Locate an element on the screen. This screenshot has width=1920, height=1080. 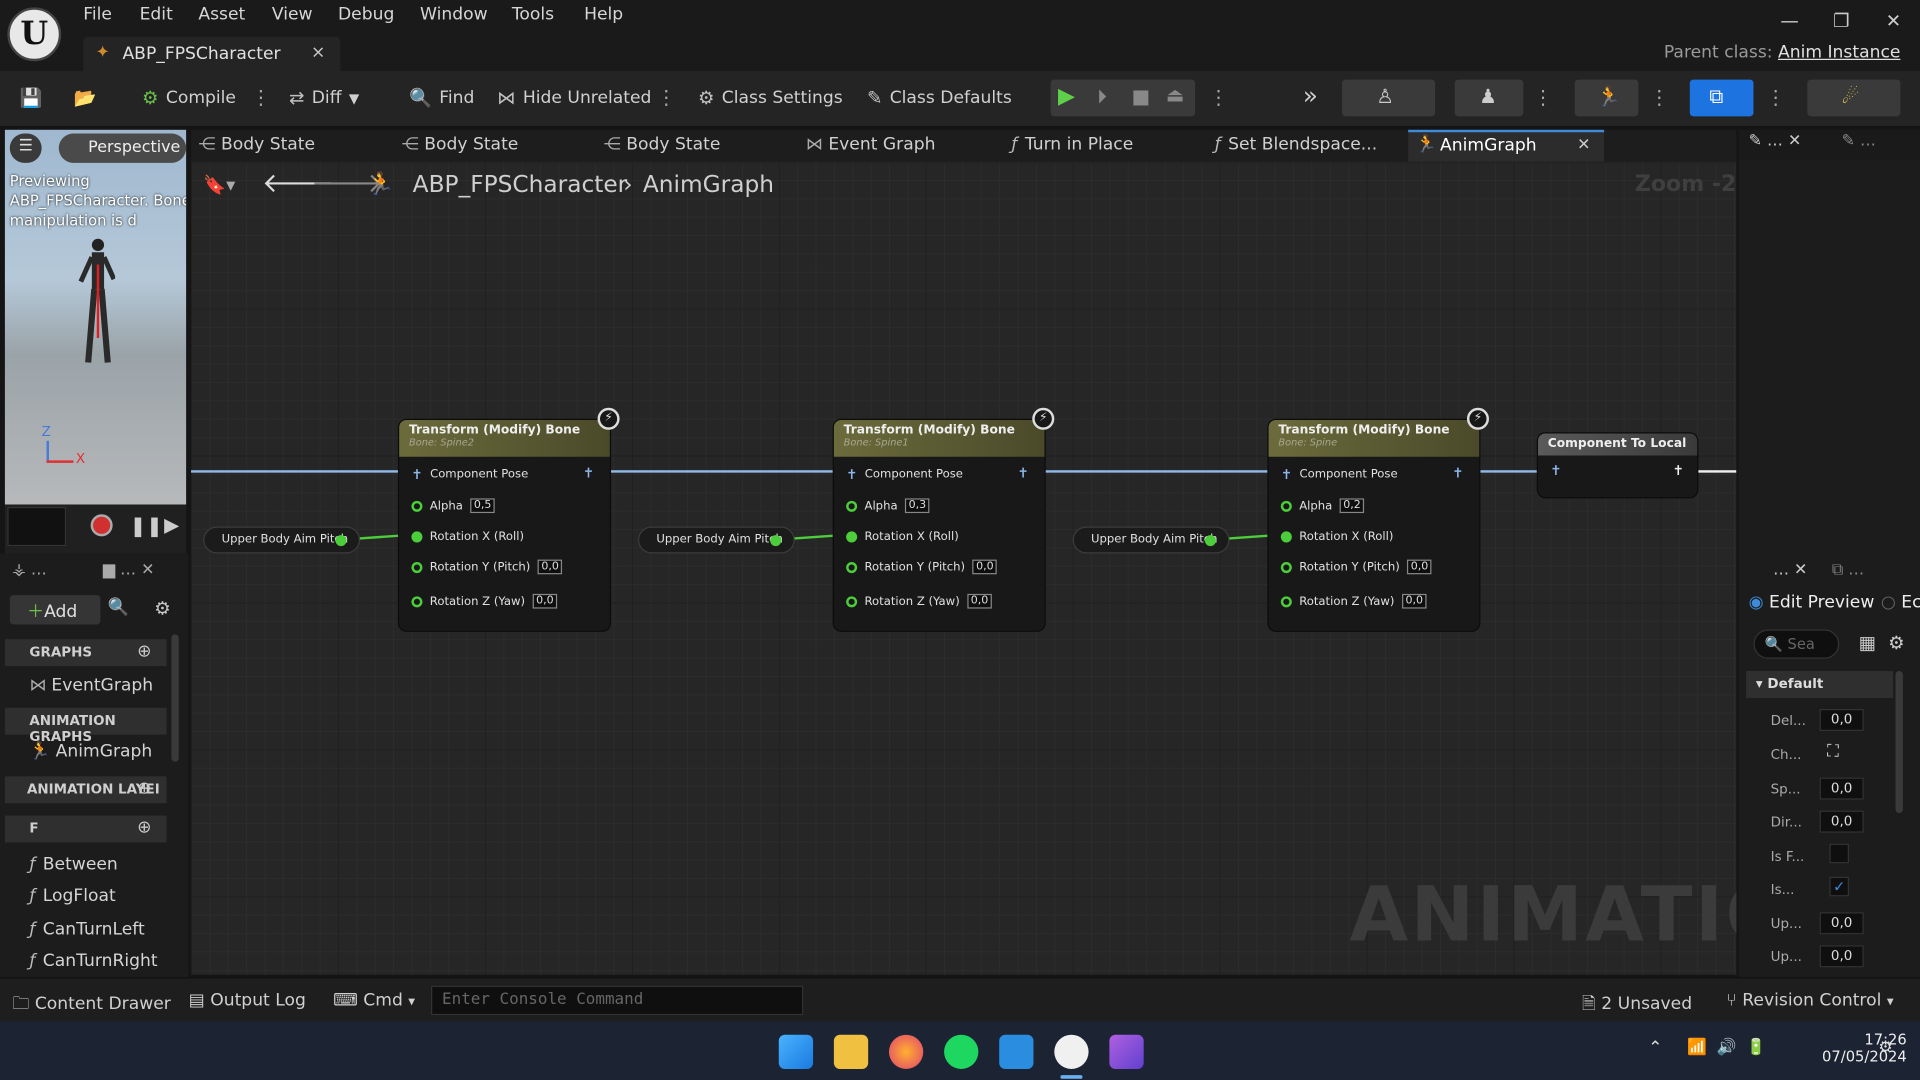
content-drawer-button: 🗀 Content Drawer is located at coordinates (91, 1005).